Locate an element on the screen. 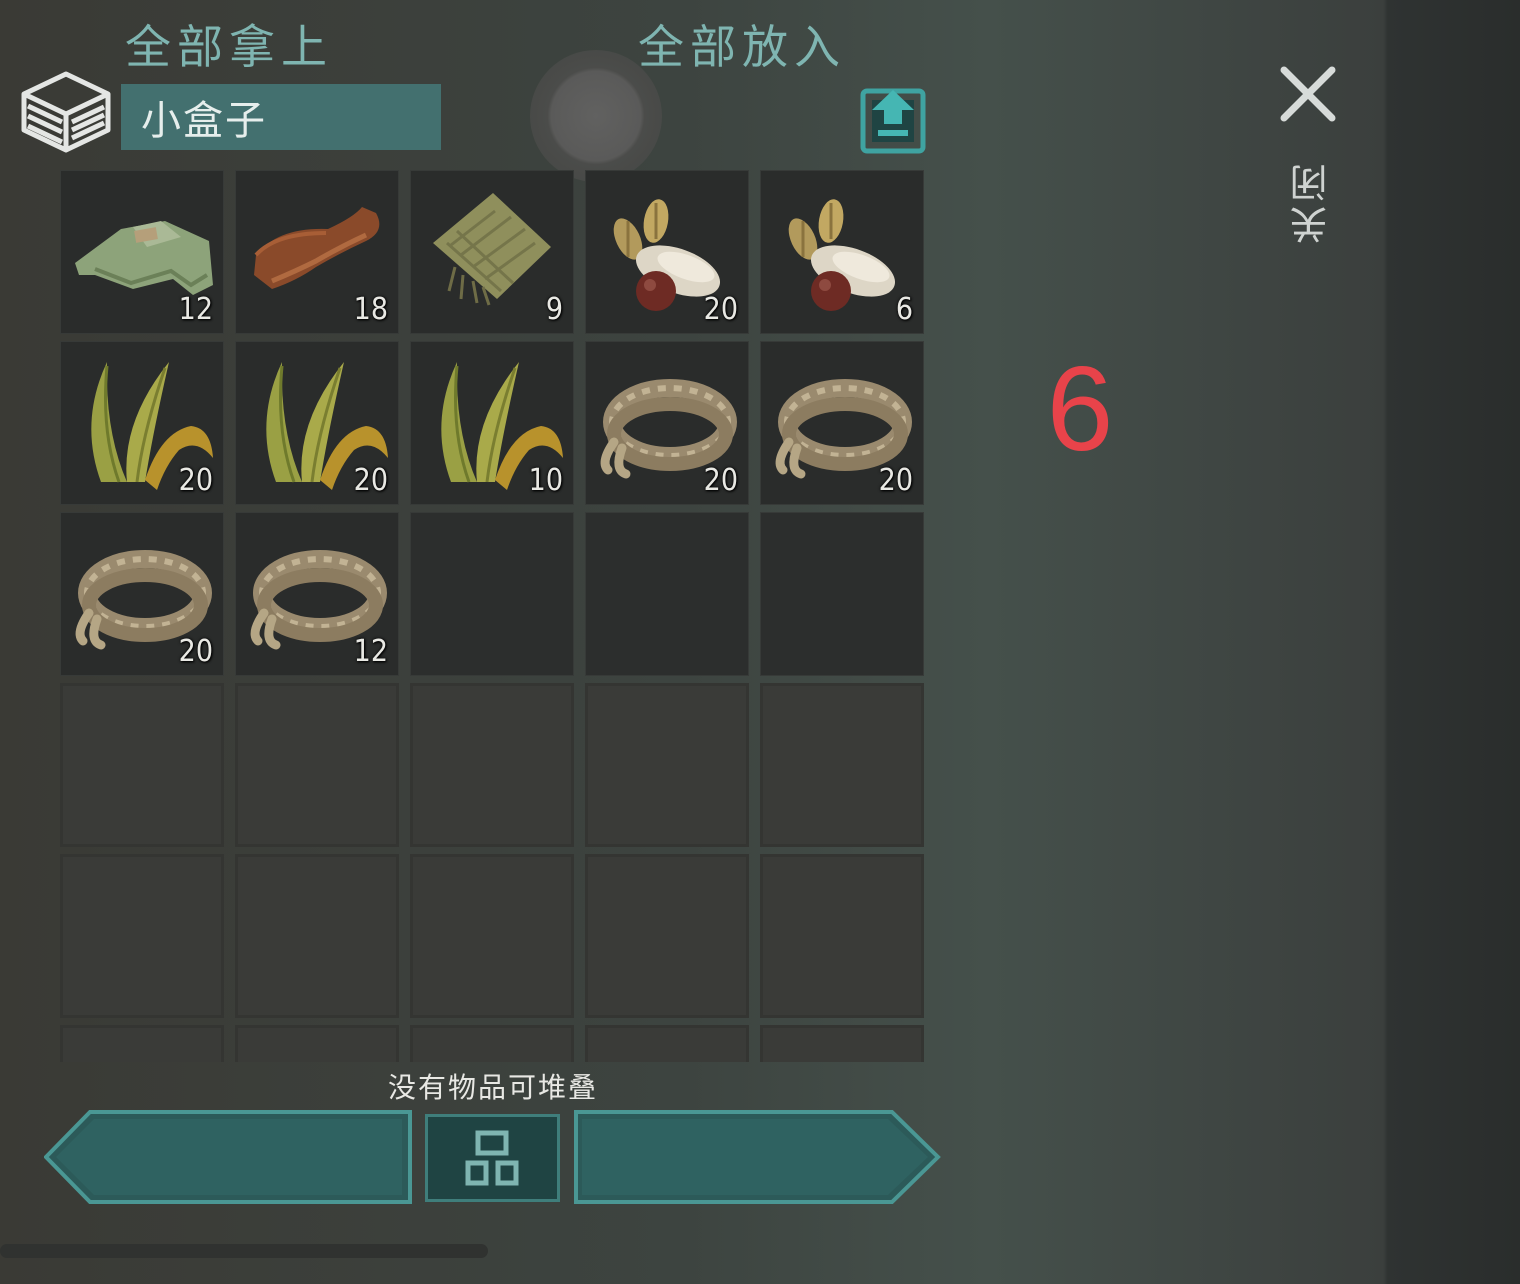  export-upload-icon is located at coordinates (893, 120).